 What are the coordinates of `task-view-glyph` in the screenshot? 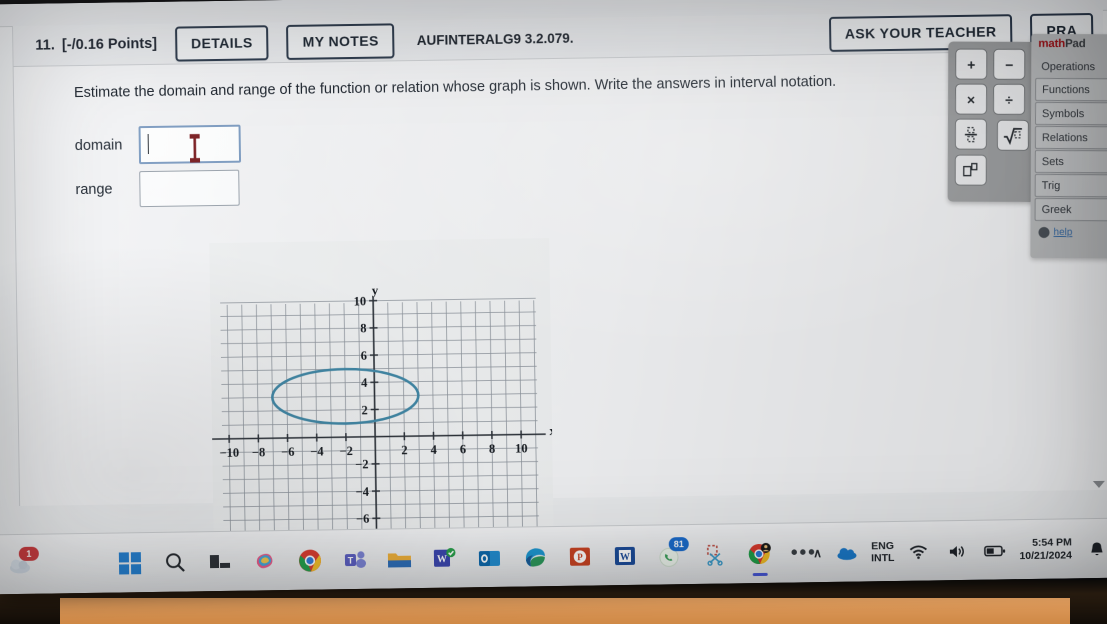 It's located at (219, 562).